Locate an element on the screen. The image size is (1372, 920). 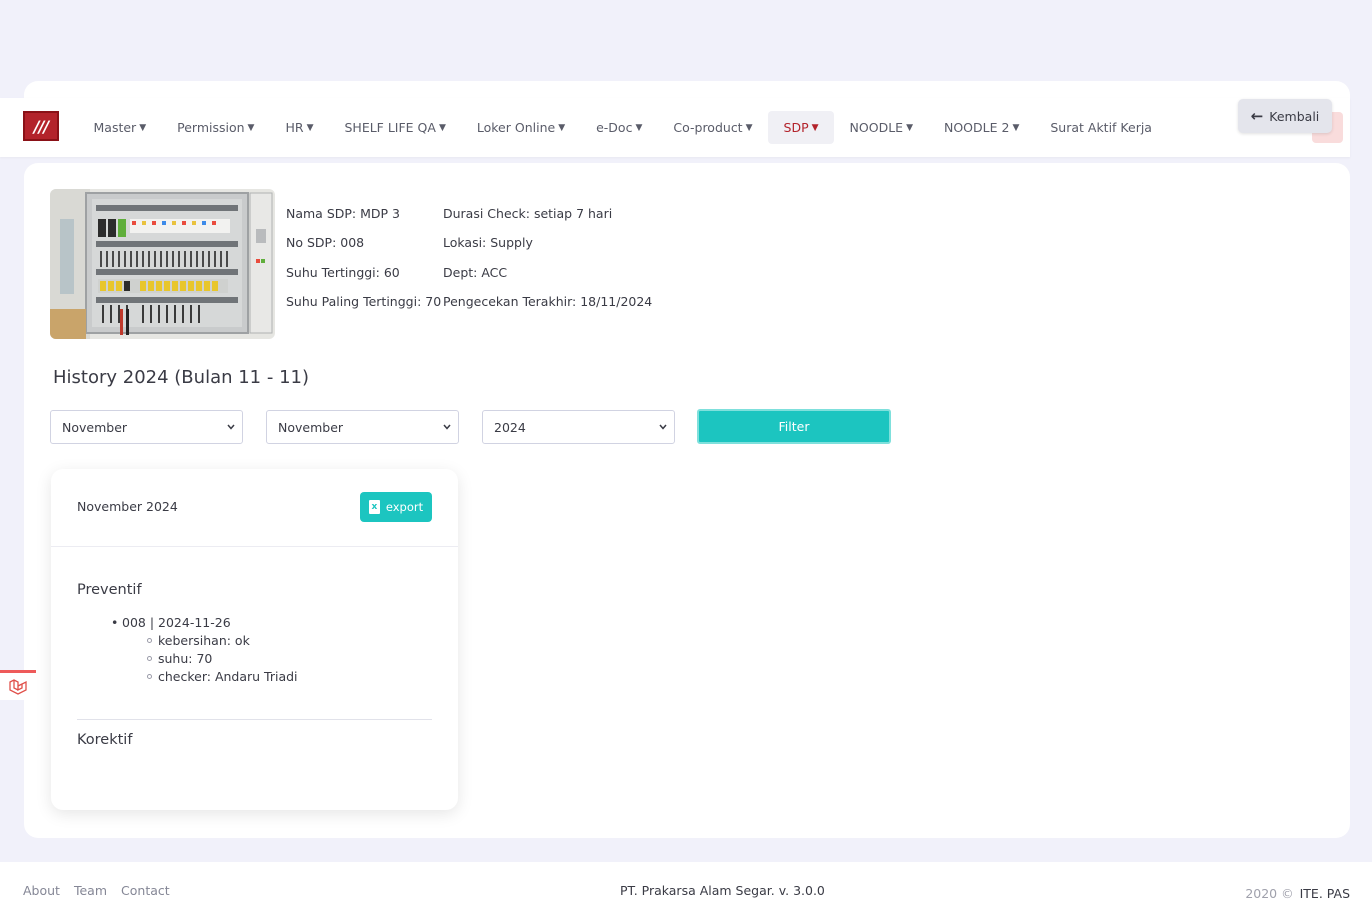
section-divider is located at coordinates (254, 719).